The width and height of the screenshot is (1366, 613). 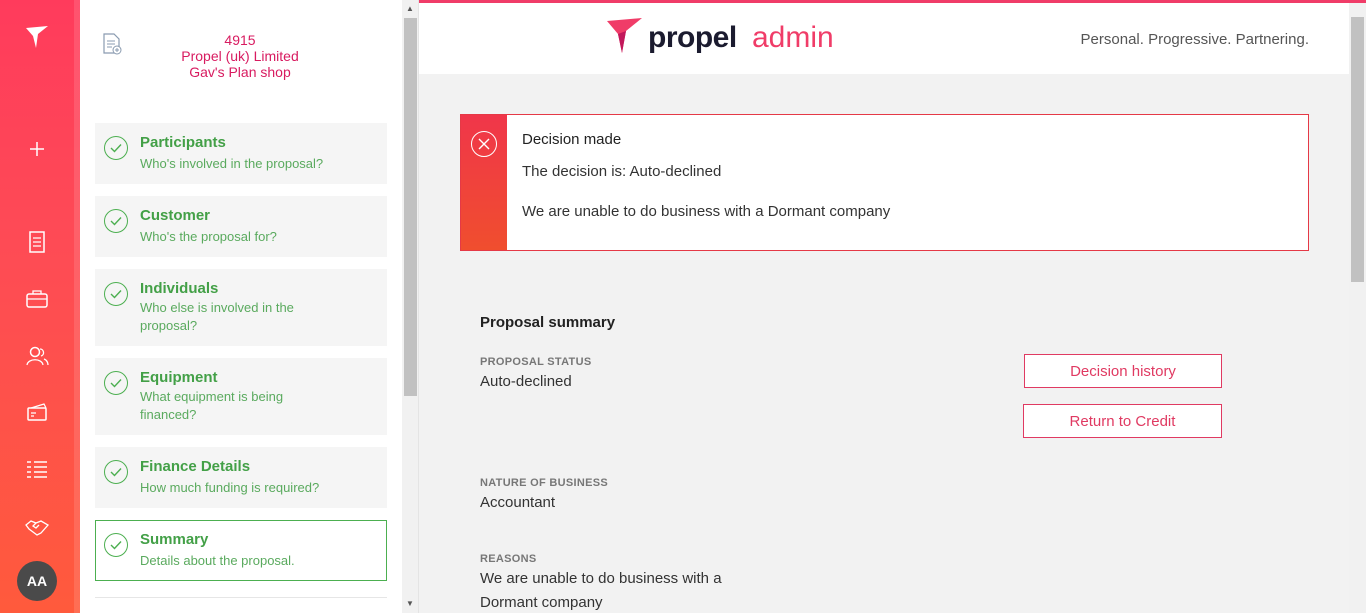 What do you see at coordinates (484, 182) in the screenshot?
I see `alert-bar` at bounding box center [484, 182].